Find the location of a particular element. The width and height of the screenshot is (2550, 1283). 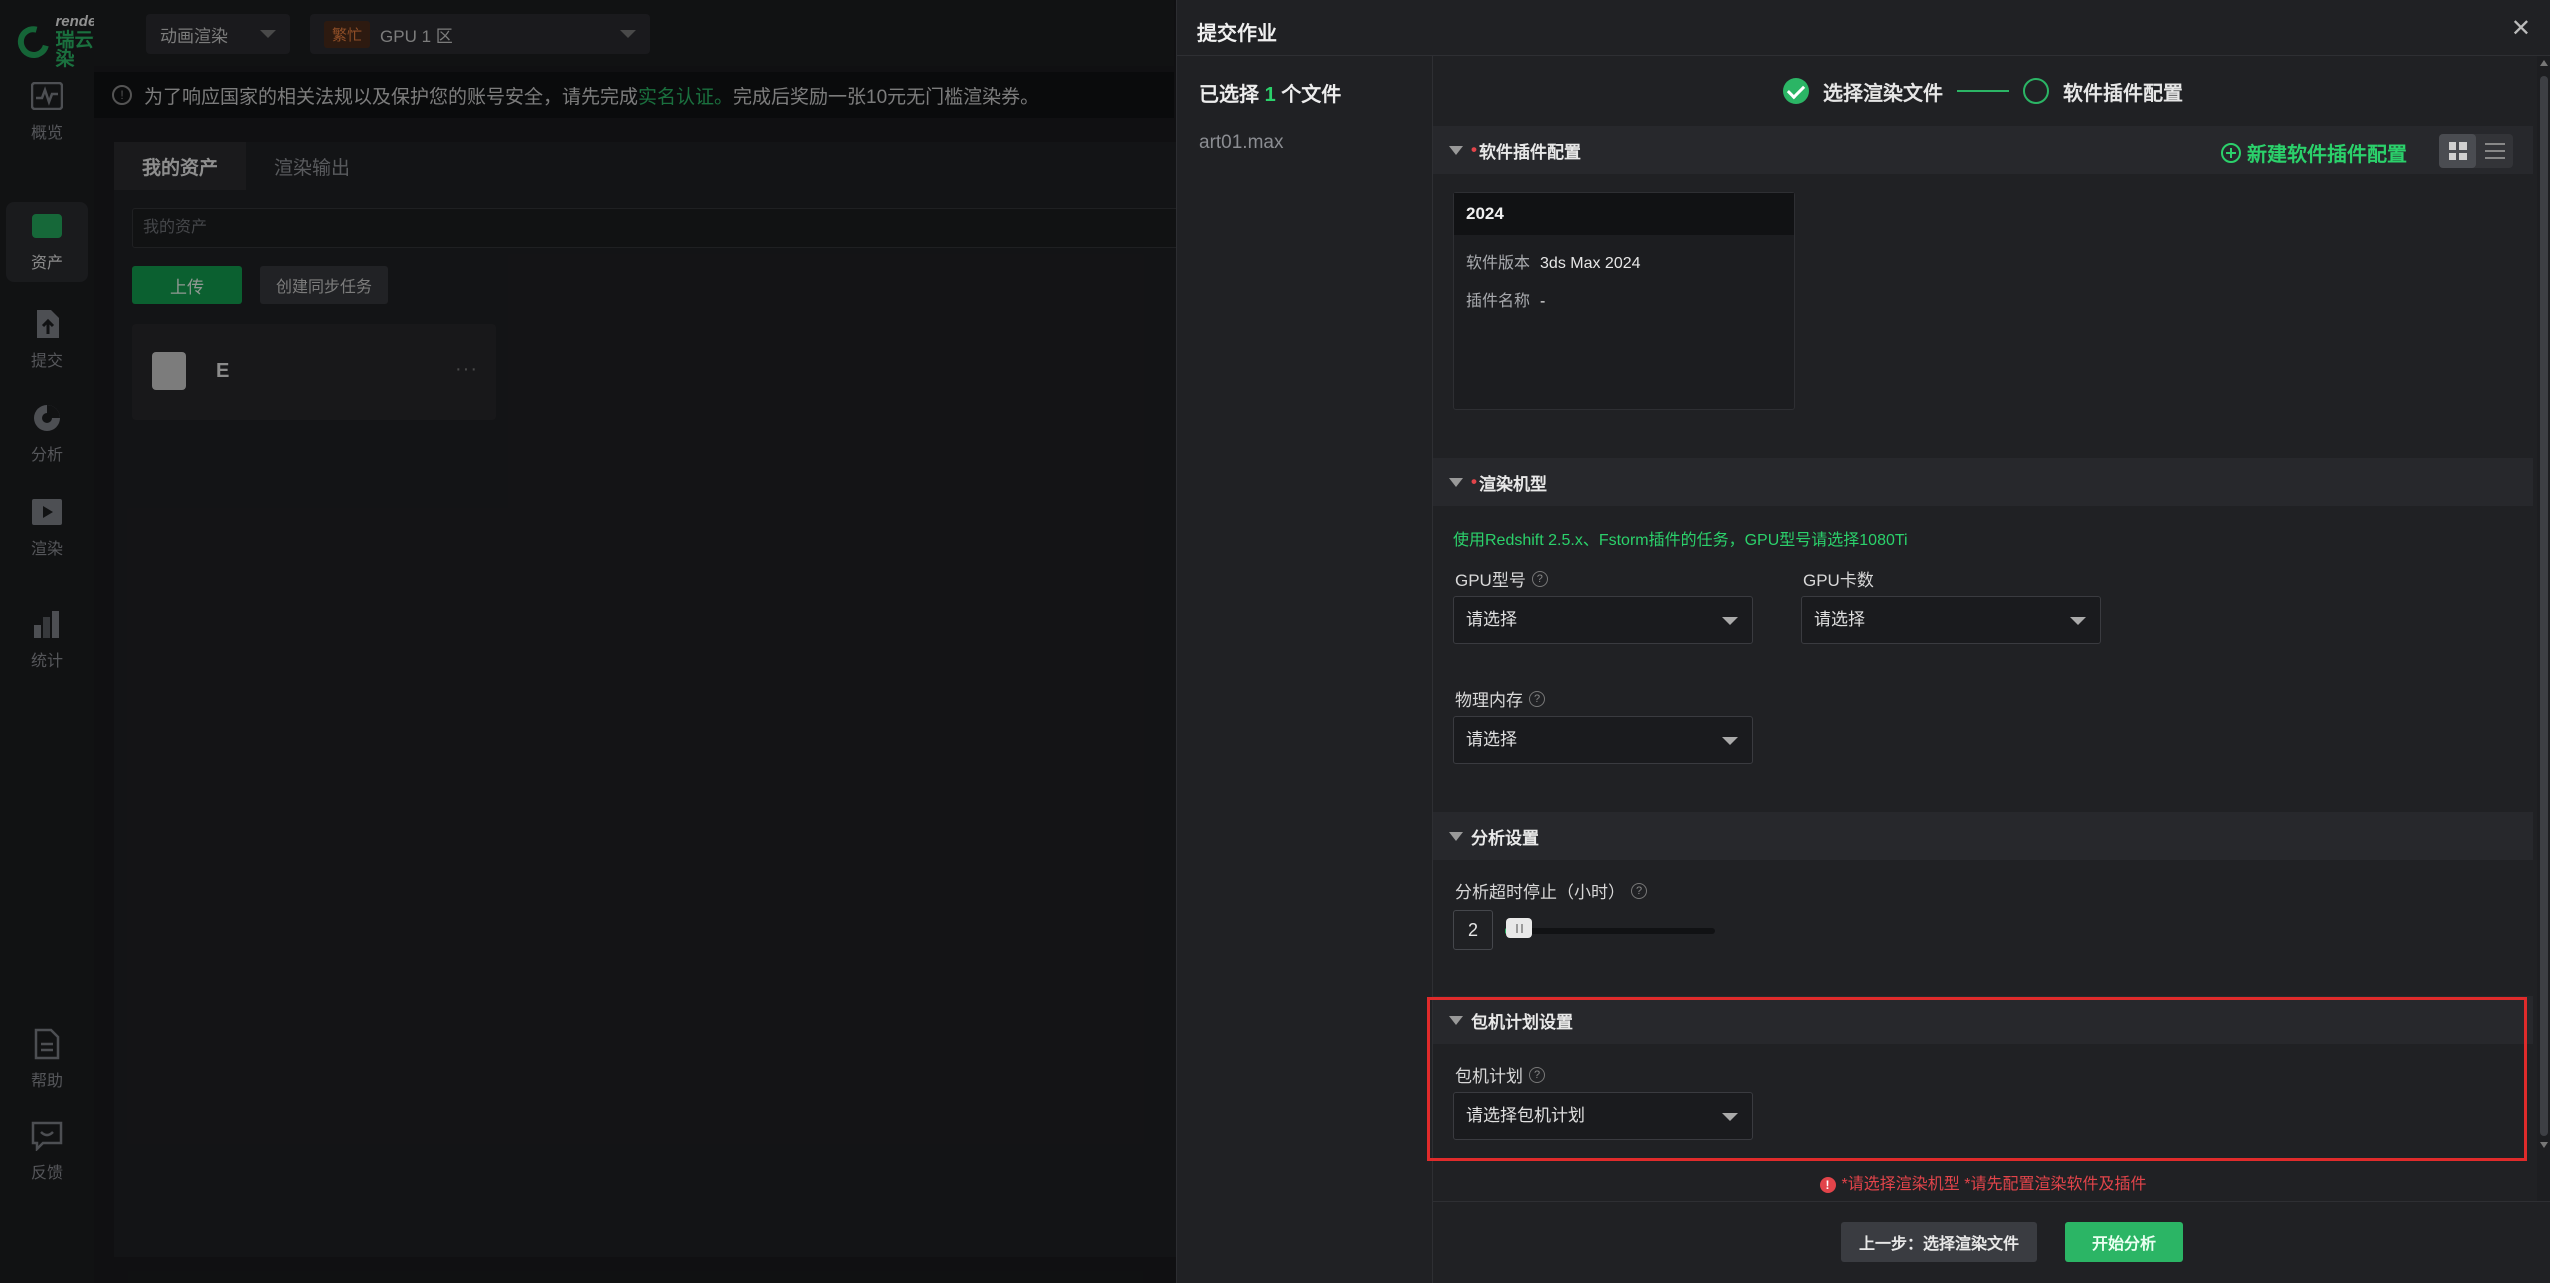

new-plugin-config-button: 新建软件插件配置 is located at coordinates (2314, 152).